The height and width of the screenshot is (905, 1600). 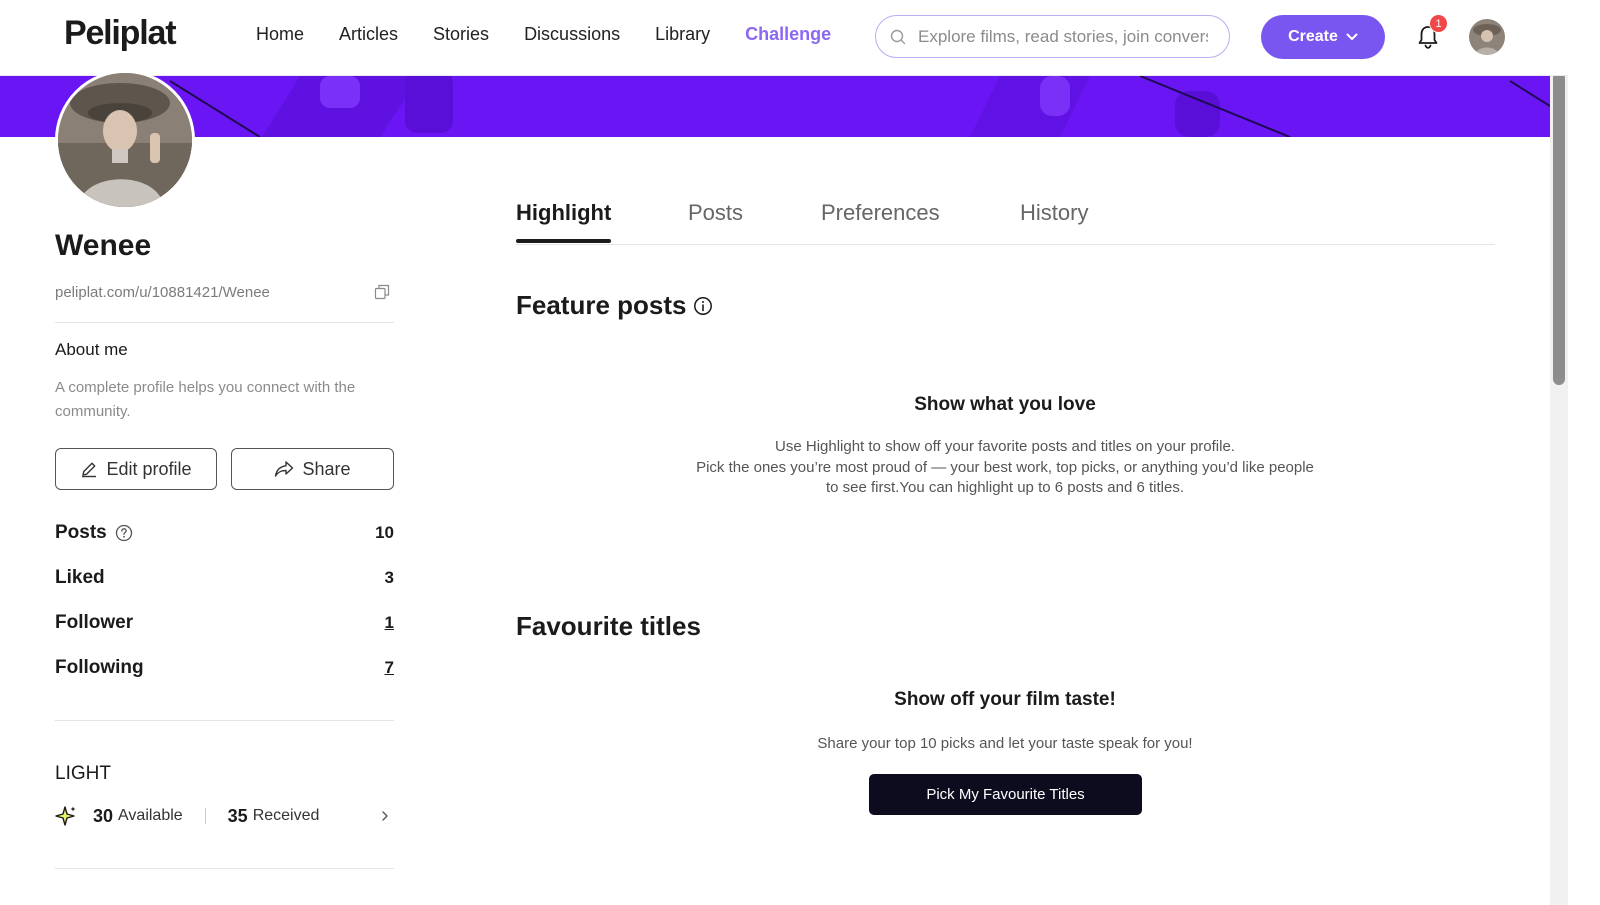 I want to click on search-bar, so click(x=1052, y=36).